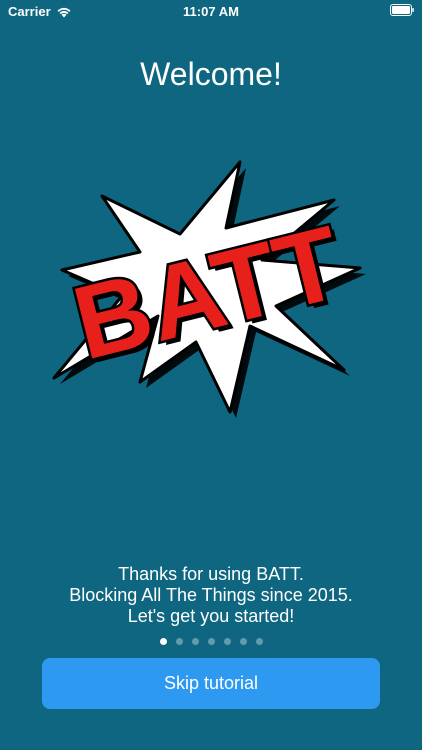  What do you see at coordinates (402, 10) in the screenshot?
I see `battery-icon` at bounding box center [402, 10].